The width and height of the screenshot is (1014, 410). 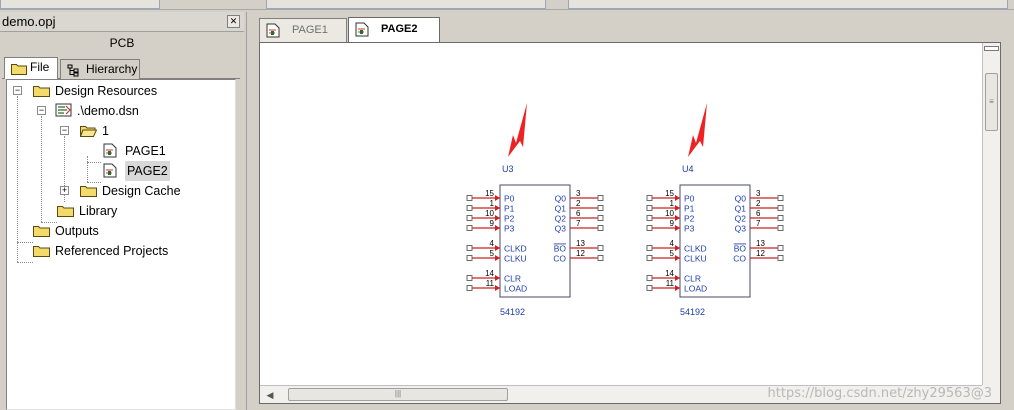 What do you see at coordinates (689, 219) in the screenshot?
I see `pin-name: P2` at bounding box center [689, 219].